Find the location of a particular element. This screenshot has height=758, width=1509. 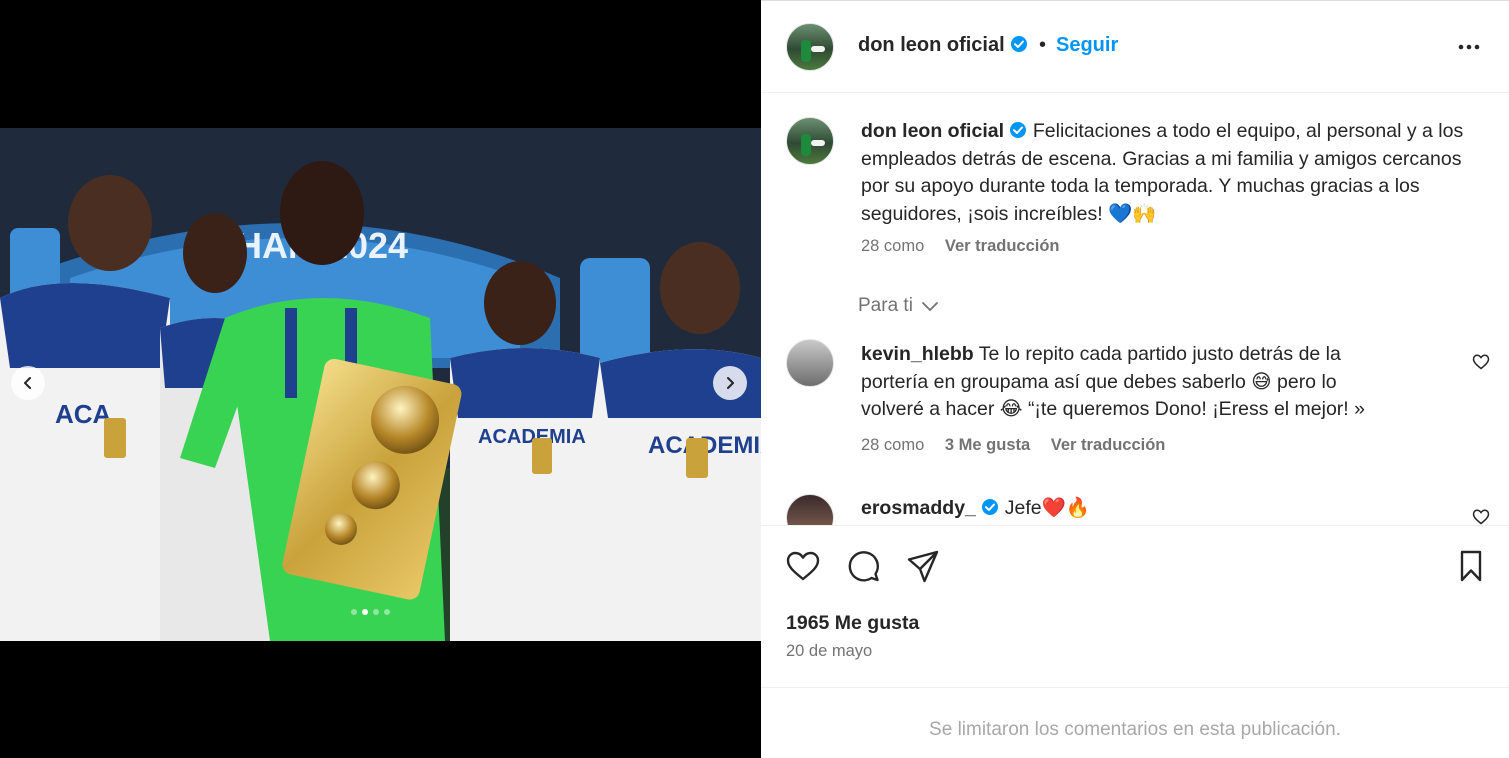

follow-button: Seguir is located at coordinates (1087, 45).